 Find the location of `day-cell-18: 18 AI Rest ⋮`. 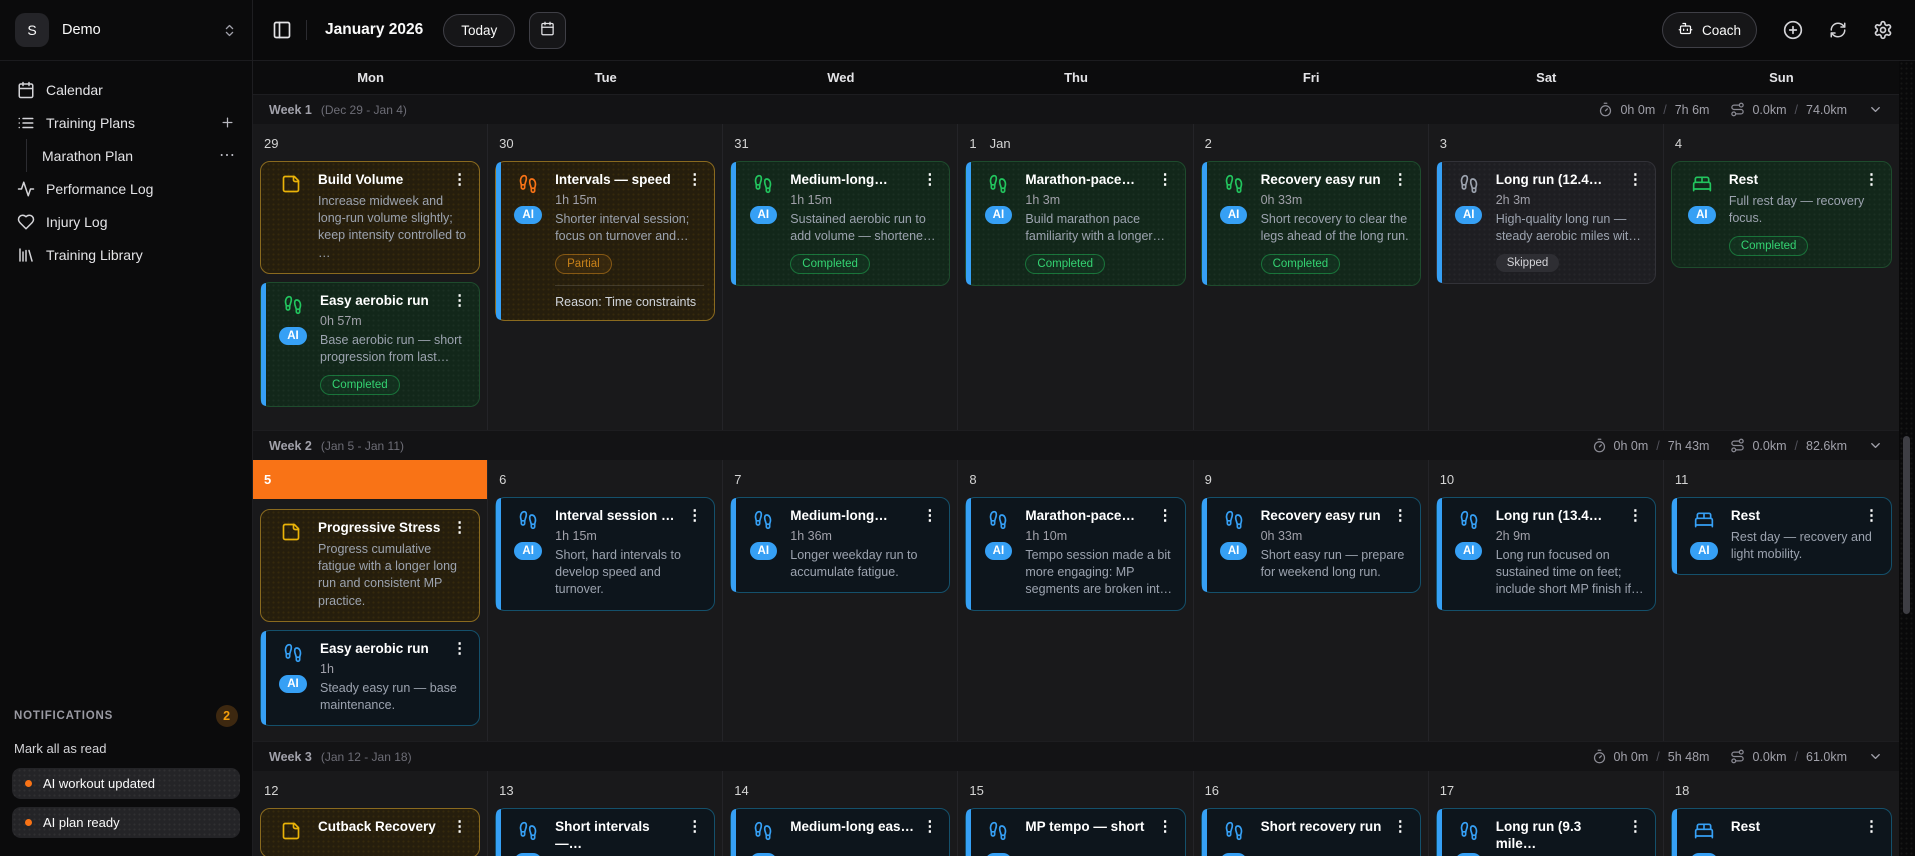

day-cell-18: 18 AI Rest ⋮ is located at coordinates (1781, 813).